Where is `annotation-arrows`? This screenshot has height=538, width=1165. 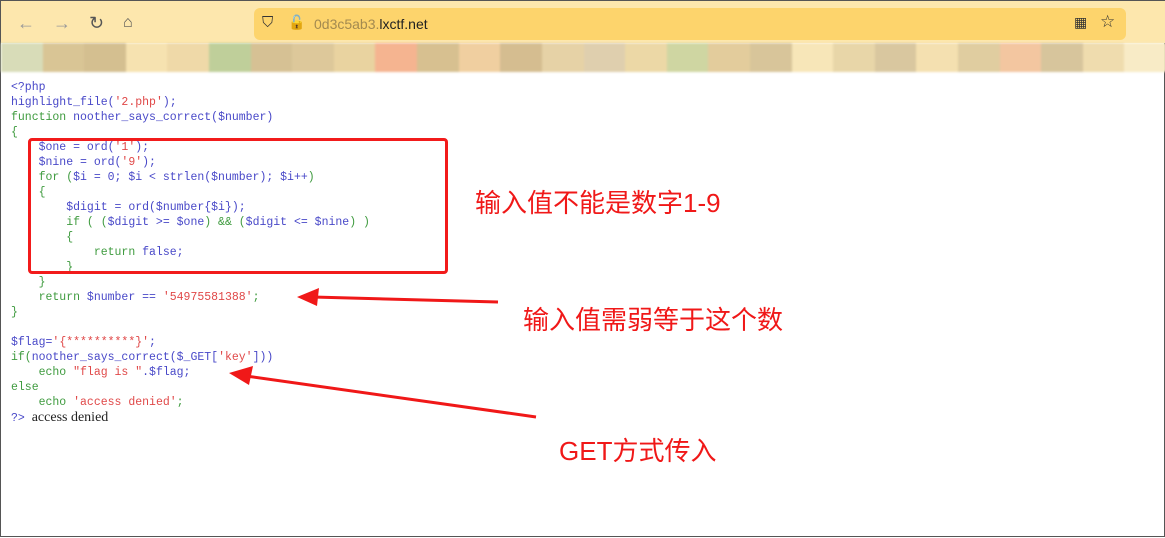 annotation-arrows is located at coordinates (383, 353).